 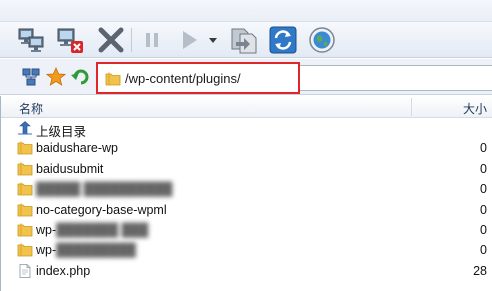 What do you see at coordinates (480, 270) in the screenshot?
I see `item-size: 28` at bounding box center [480, 270].